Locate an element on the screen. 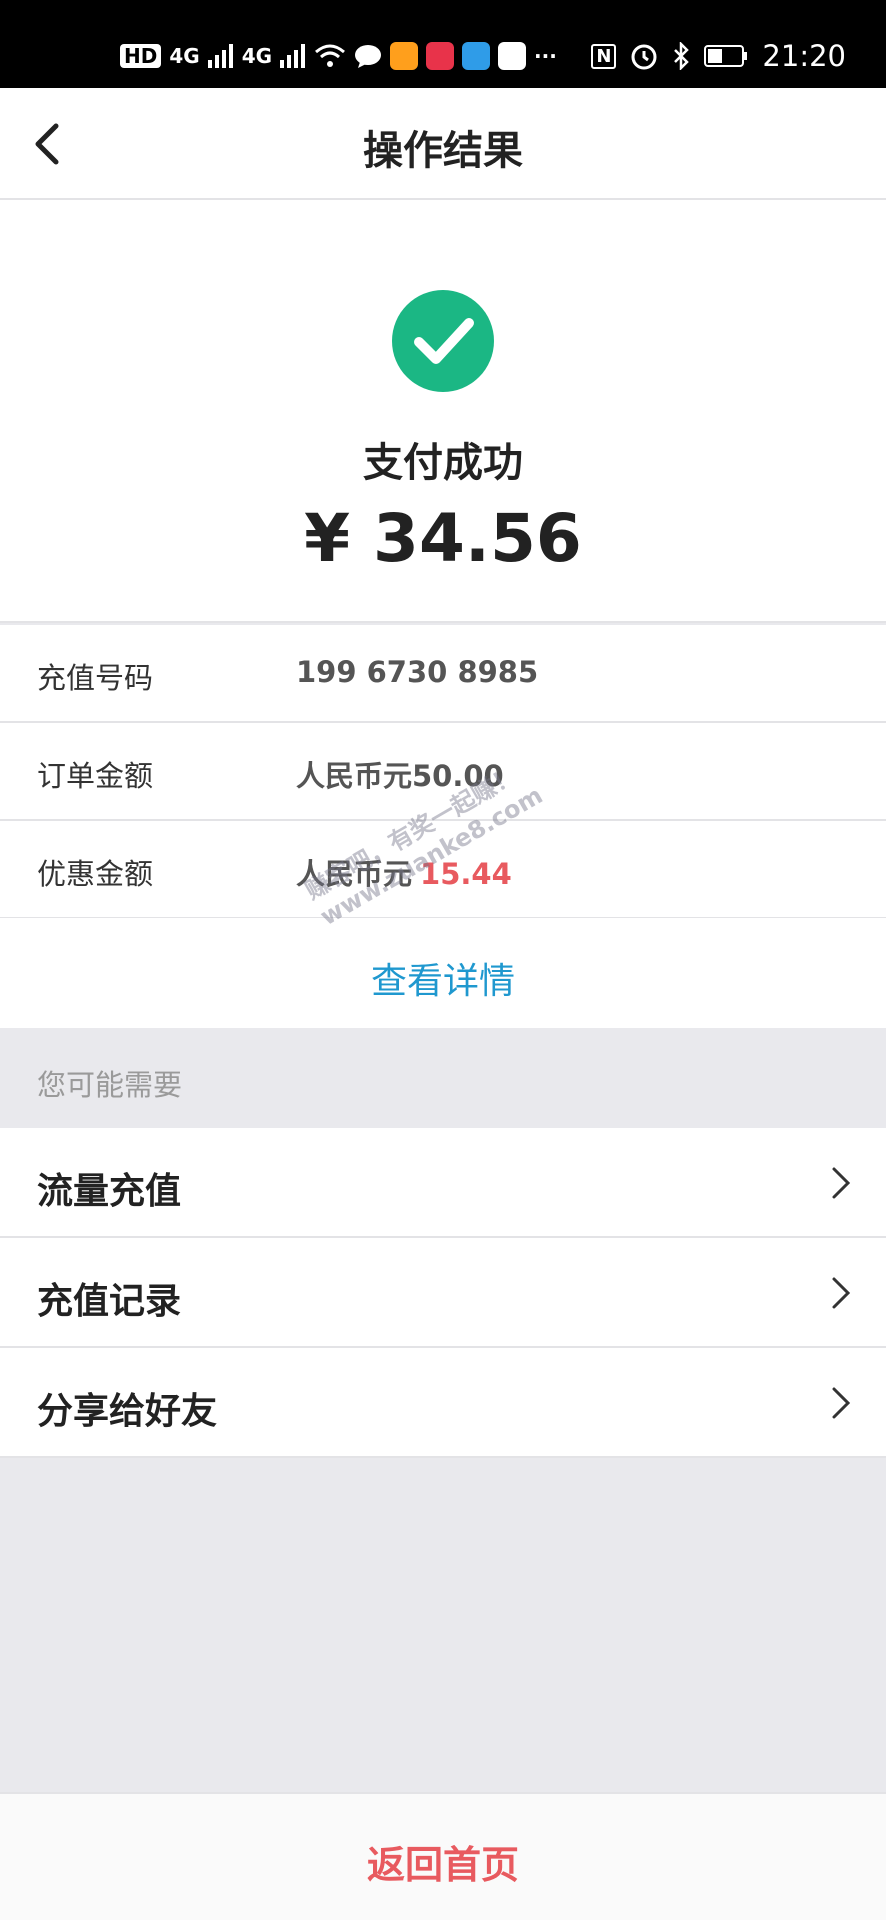  status-bar: HD 4G 4G ··· N 21:20 is located at coordinates (443, 44).